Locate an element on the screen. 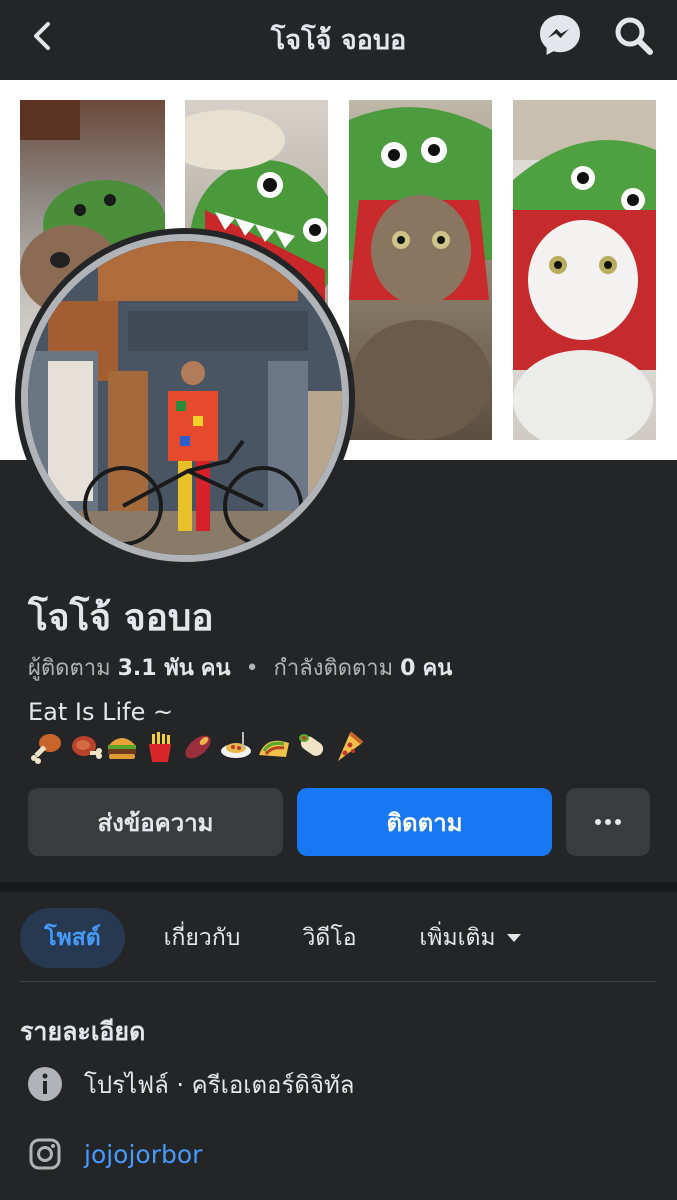  message-button: ส่งข้อความ is located at coordinates (155, 822).